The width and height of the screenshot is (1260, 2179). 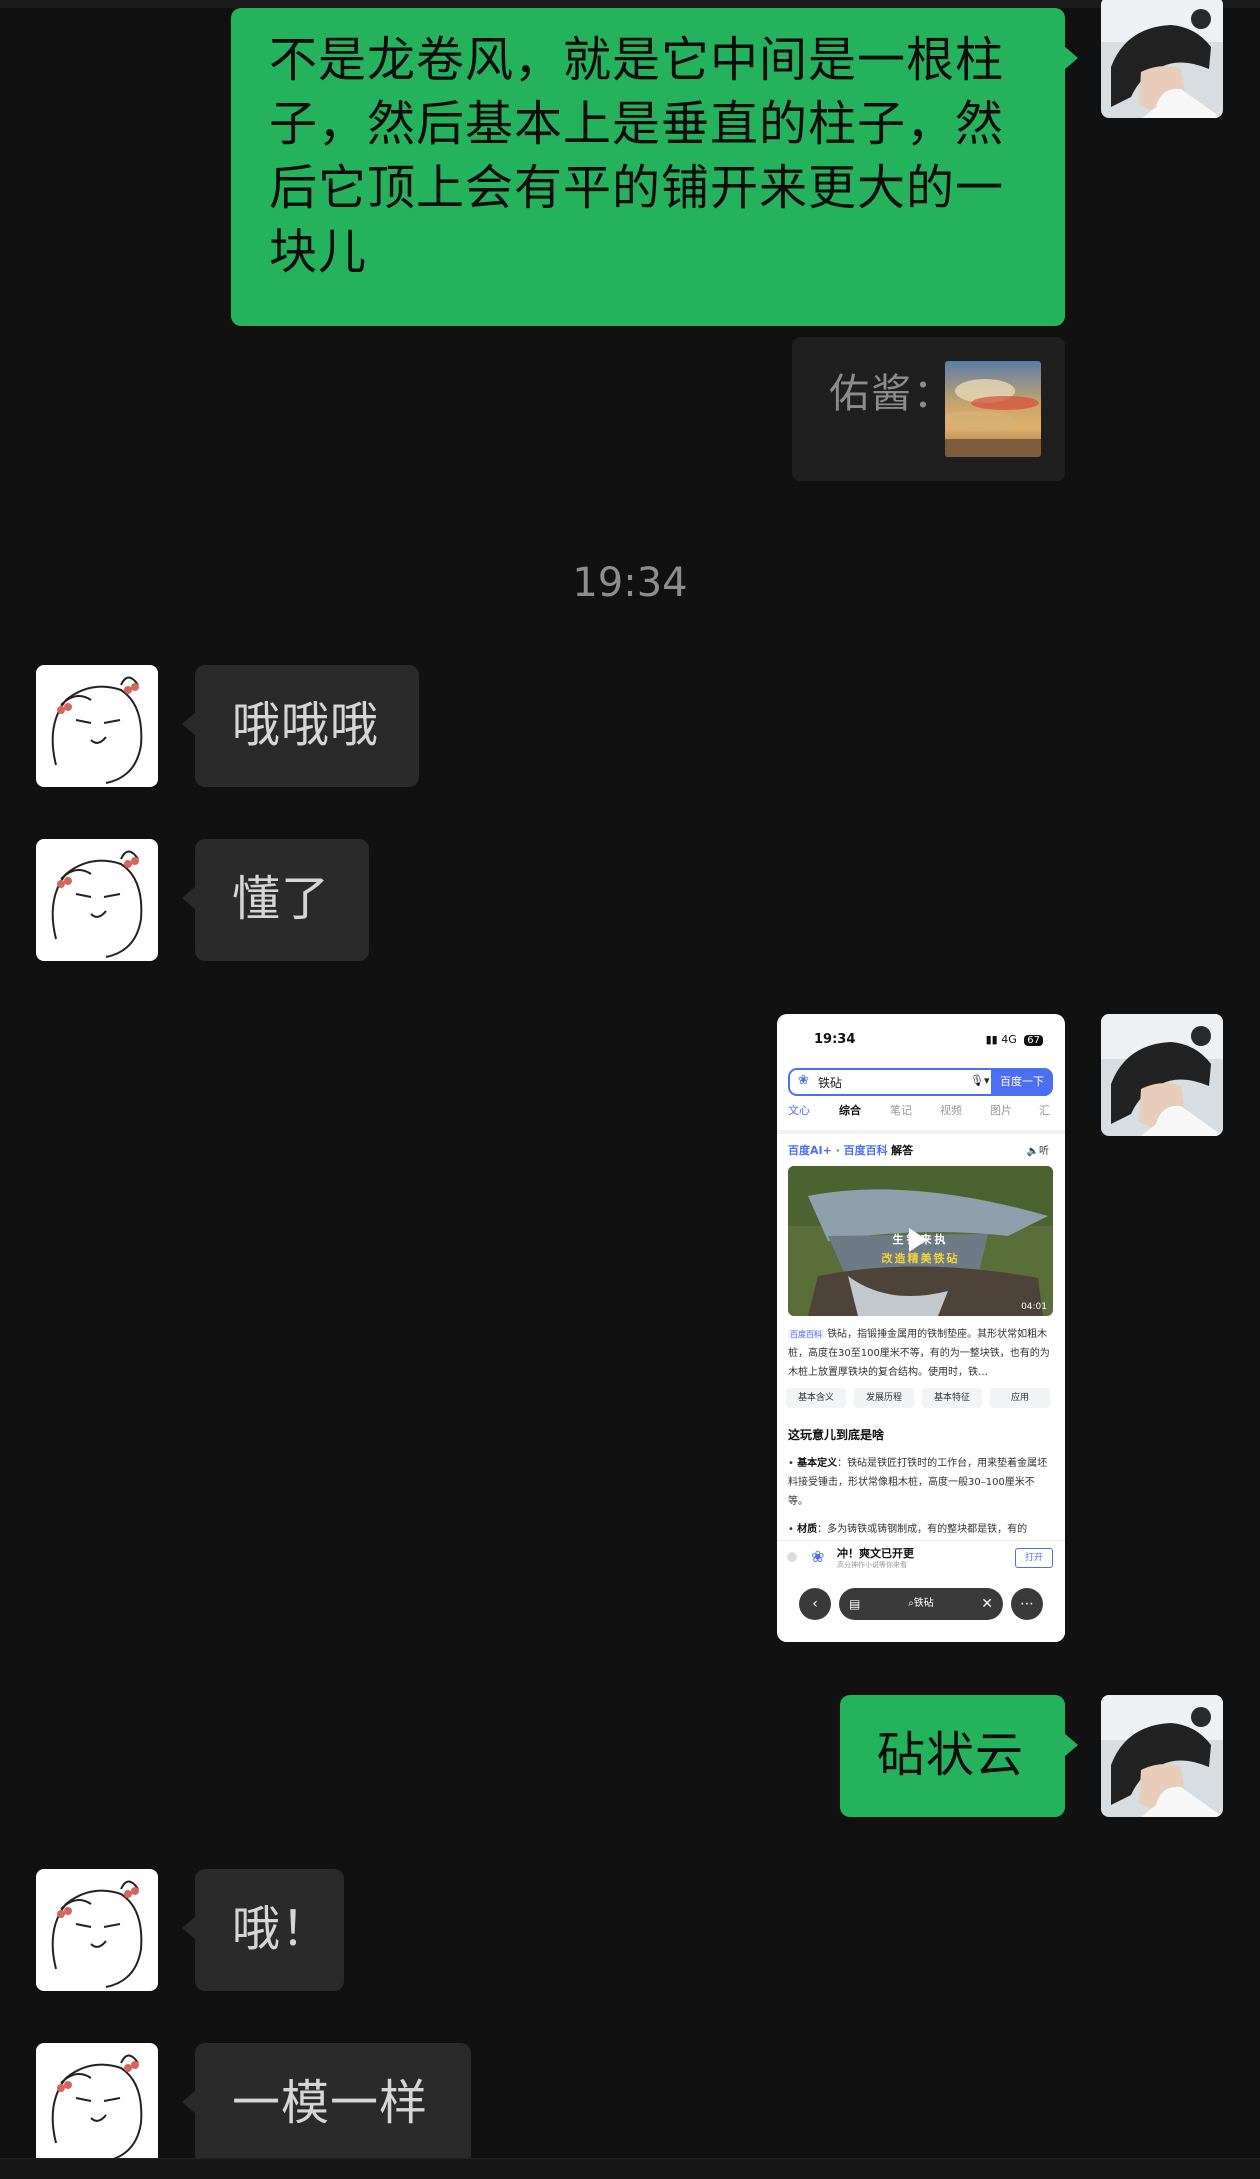 What do you see at coordinates (855, 1604) in the screenshot?
I see `page-icon: ▤` at bounding box center [855, 1604].